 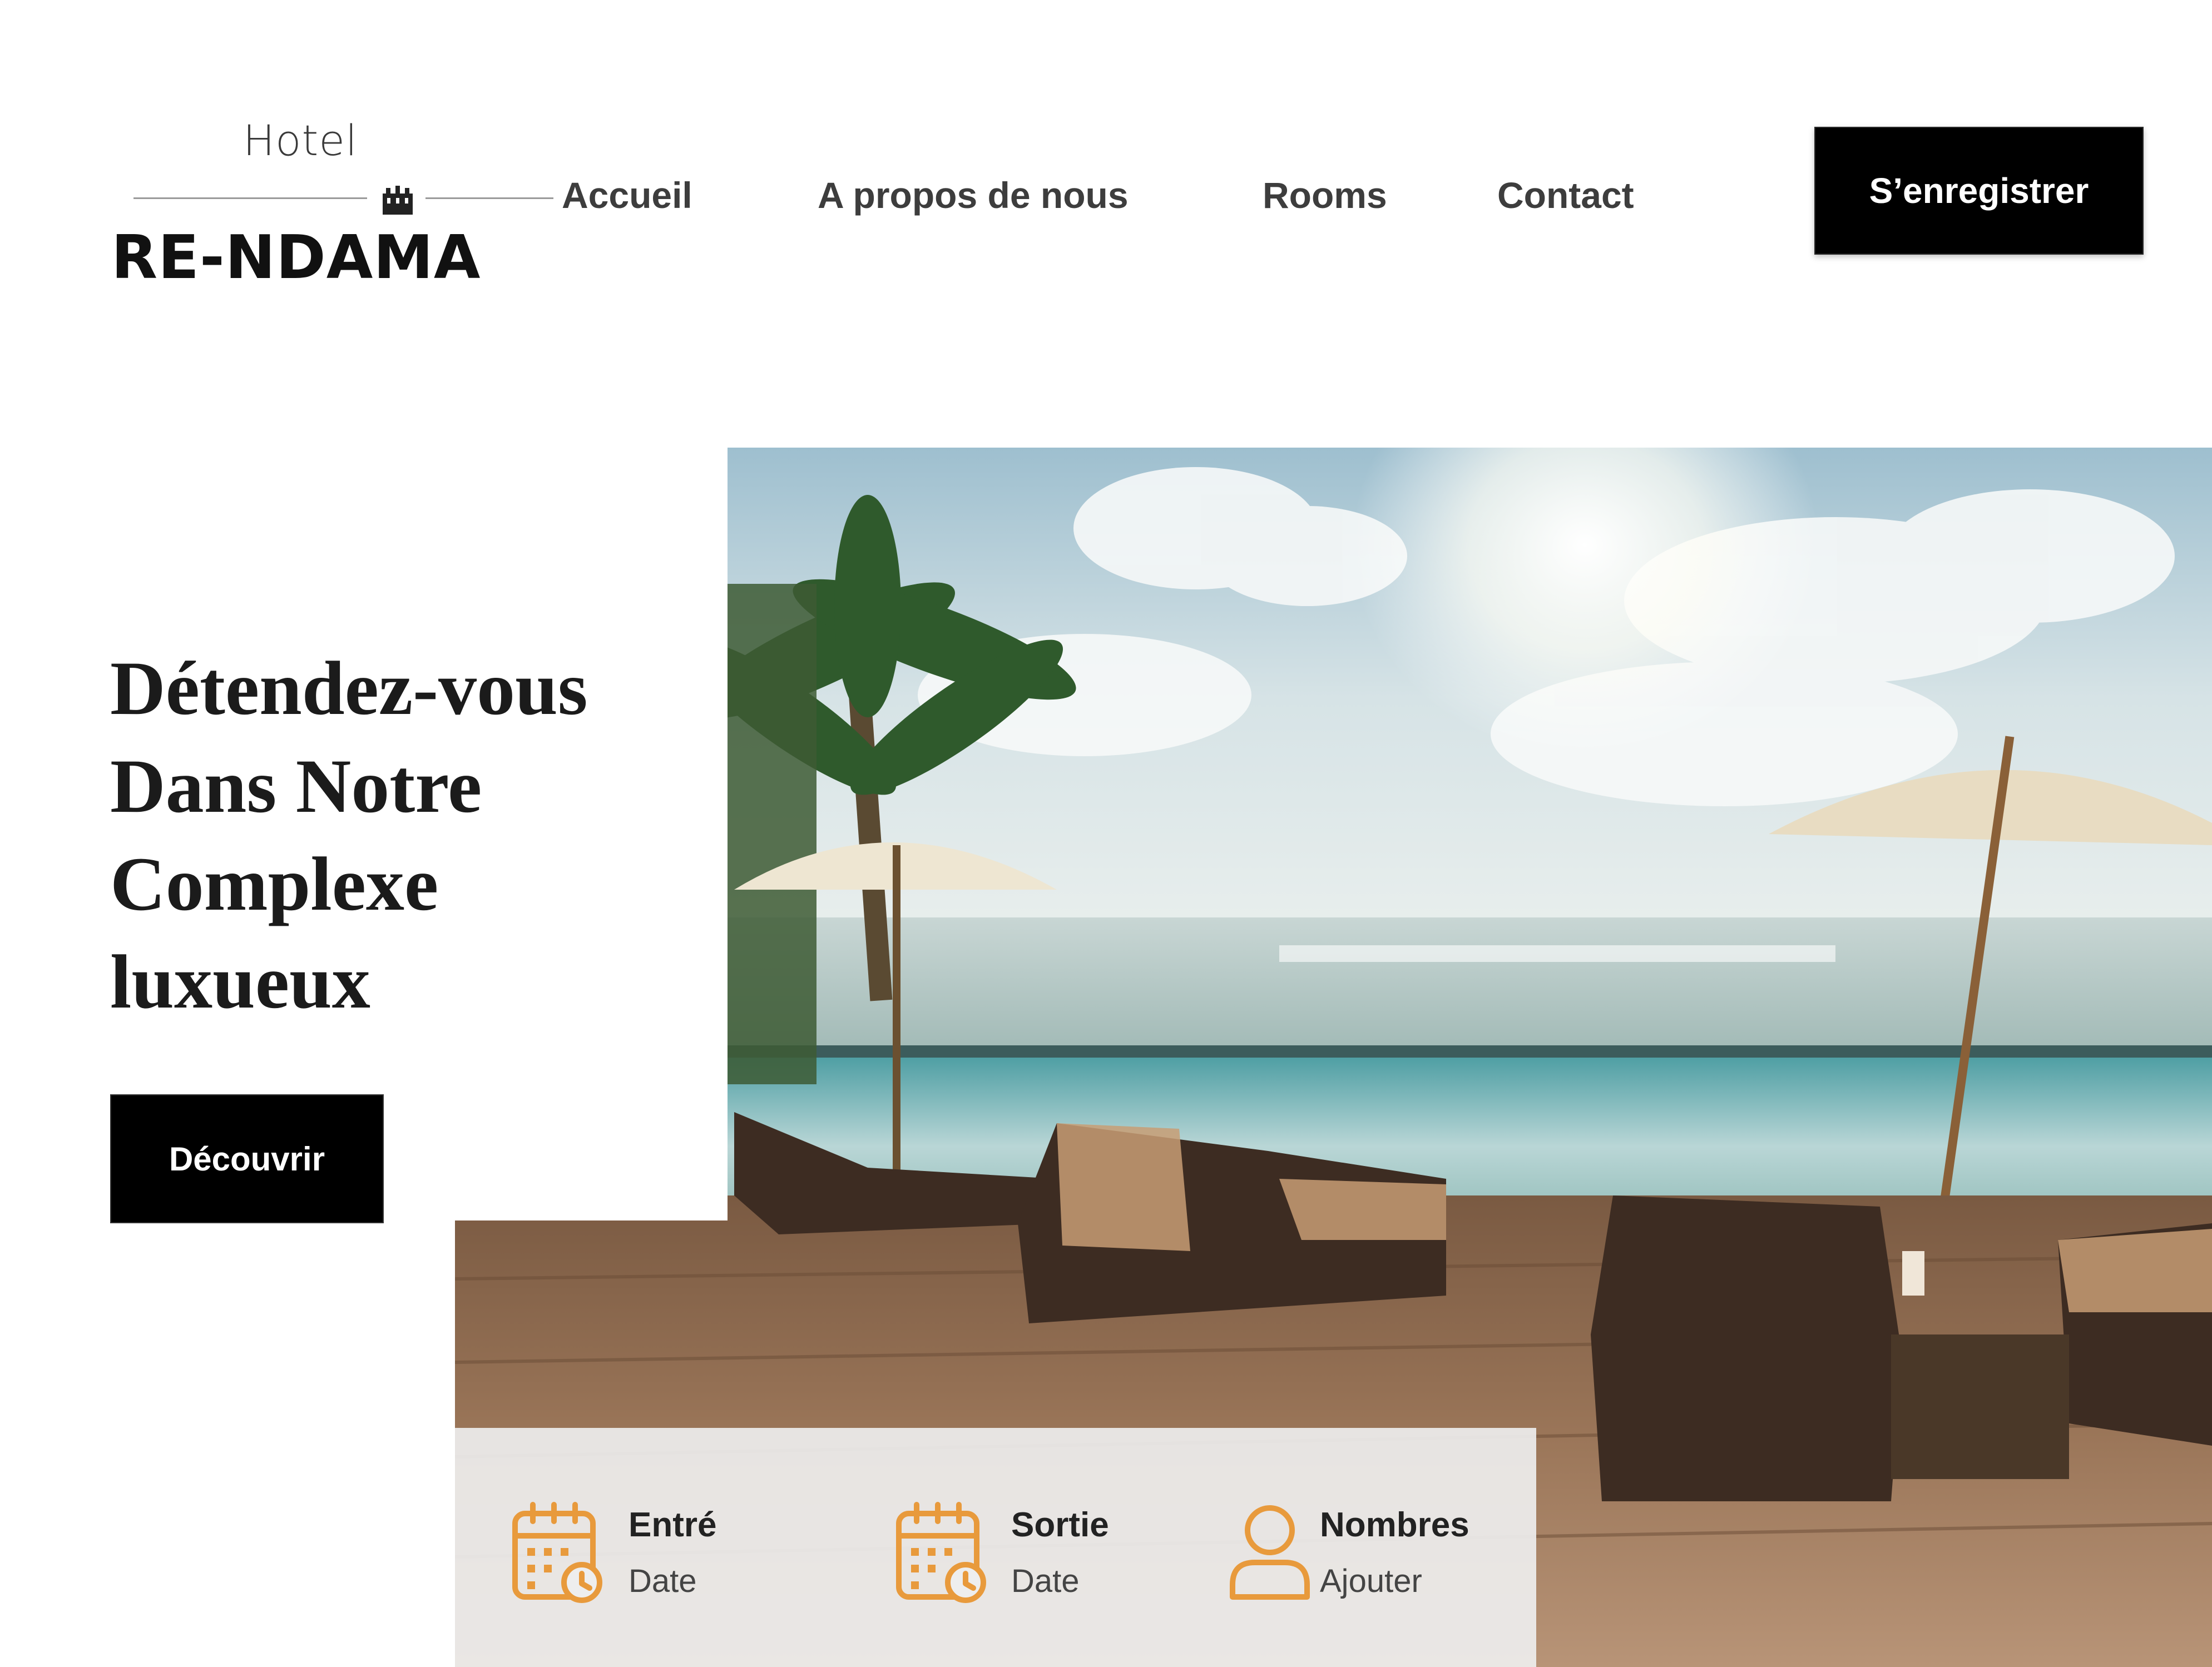 I want to click on register-button: S’enregistrer, so click(x=1979, y=191).